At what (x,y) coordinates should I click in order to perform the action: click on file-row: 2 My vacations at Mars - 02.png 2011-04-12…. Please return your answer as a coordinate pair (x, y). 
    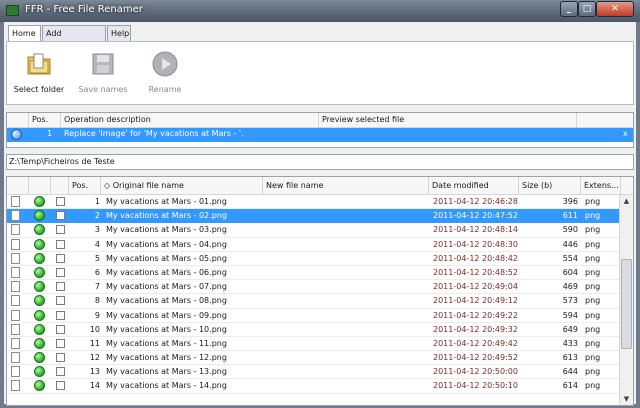
    Looking at the image, I should click on (320, 216).